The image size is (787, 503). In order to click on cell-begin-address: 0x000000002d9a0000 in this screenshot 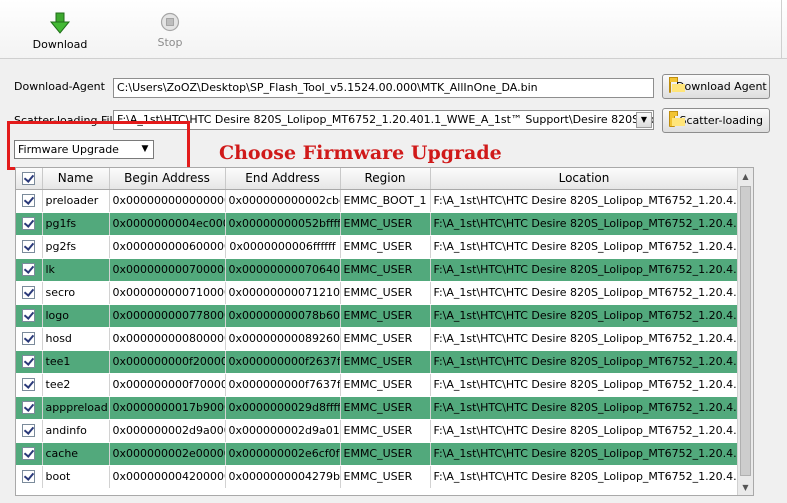, I will do `click(167, 431)`.